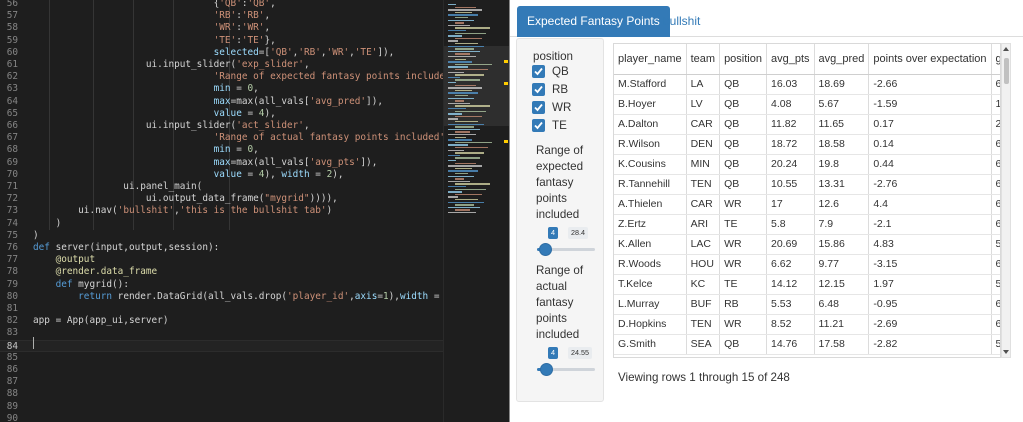  Describe the element at coordinates (995, 84) in the screenshot. I see `table-cell: 6` at that location.